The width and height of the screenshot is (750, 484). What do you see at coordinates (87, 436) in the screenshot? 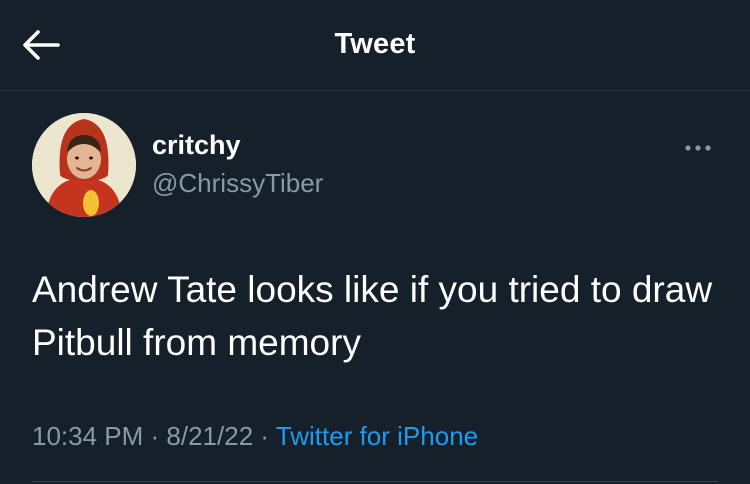
I see `tweet-time: 10:34 PM` at bounding box center [87, 436].